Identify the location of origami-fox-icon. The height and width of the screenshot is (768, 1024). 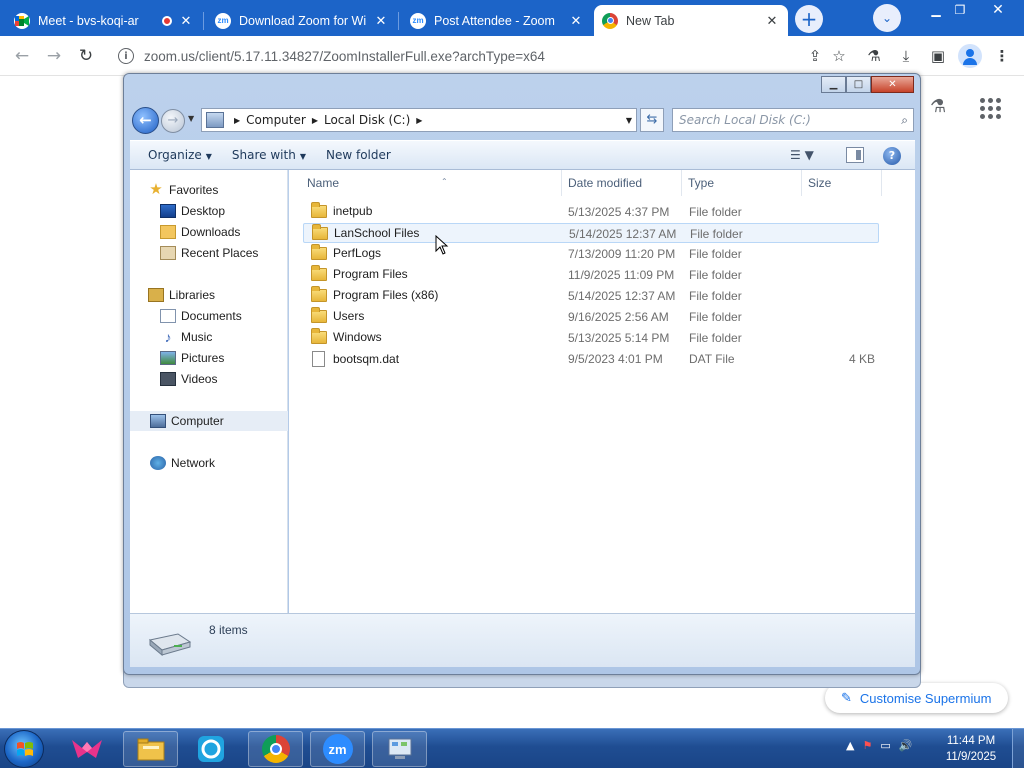
(86, 749).